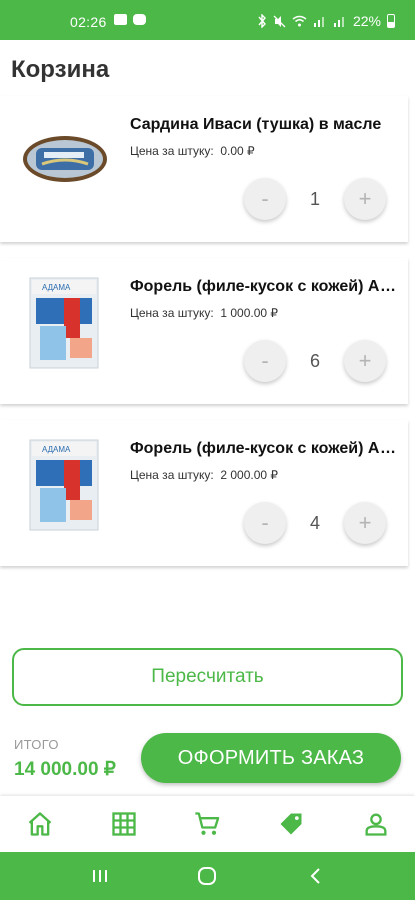 The image size is (415, 900). I want to click on recalculate-button: Пересчитать, so click(207, 677).